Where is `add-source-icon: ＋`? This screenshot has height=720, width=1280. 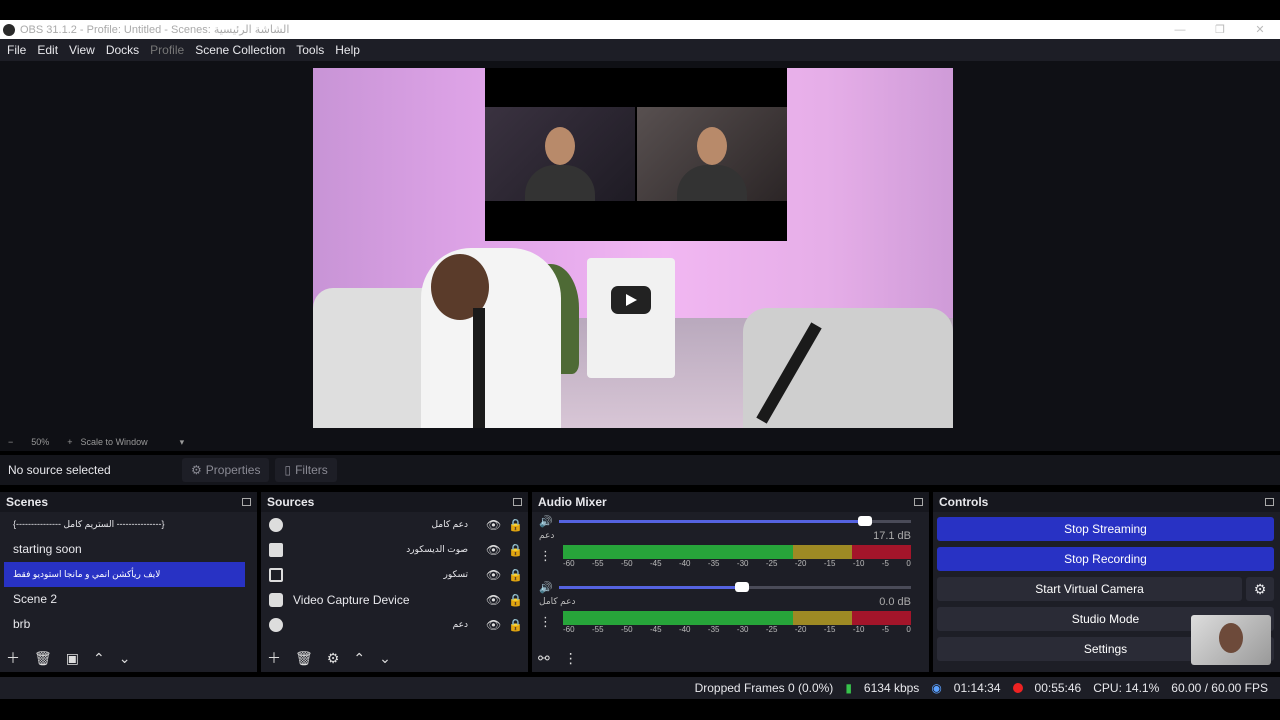 add-source-icon: ＋ is located at coordinates (274, 658).